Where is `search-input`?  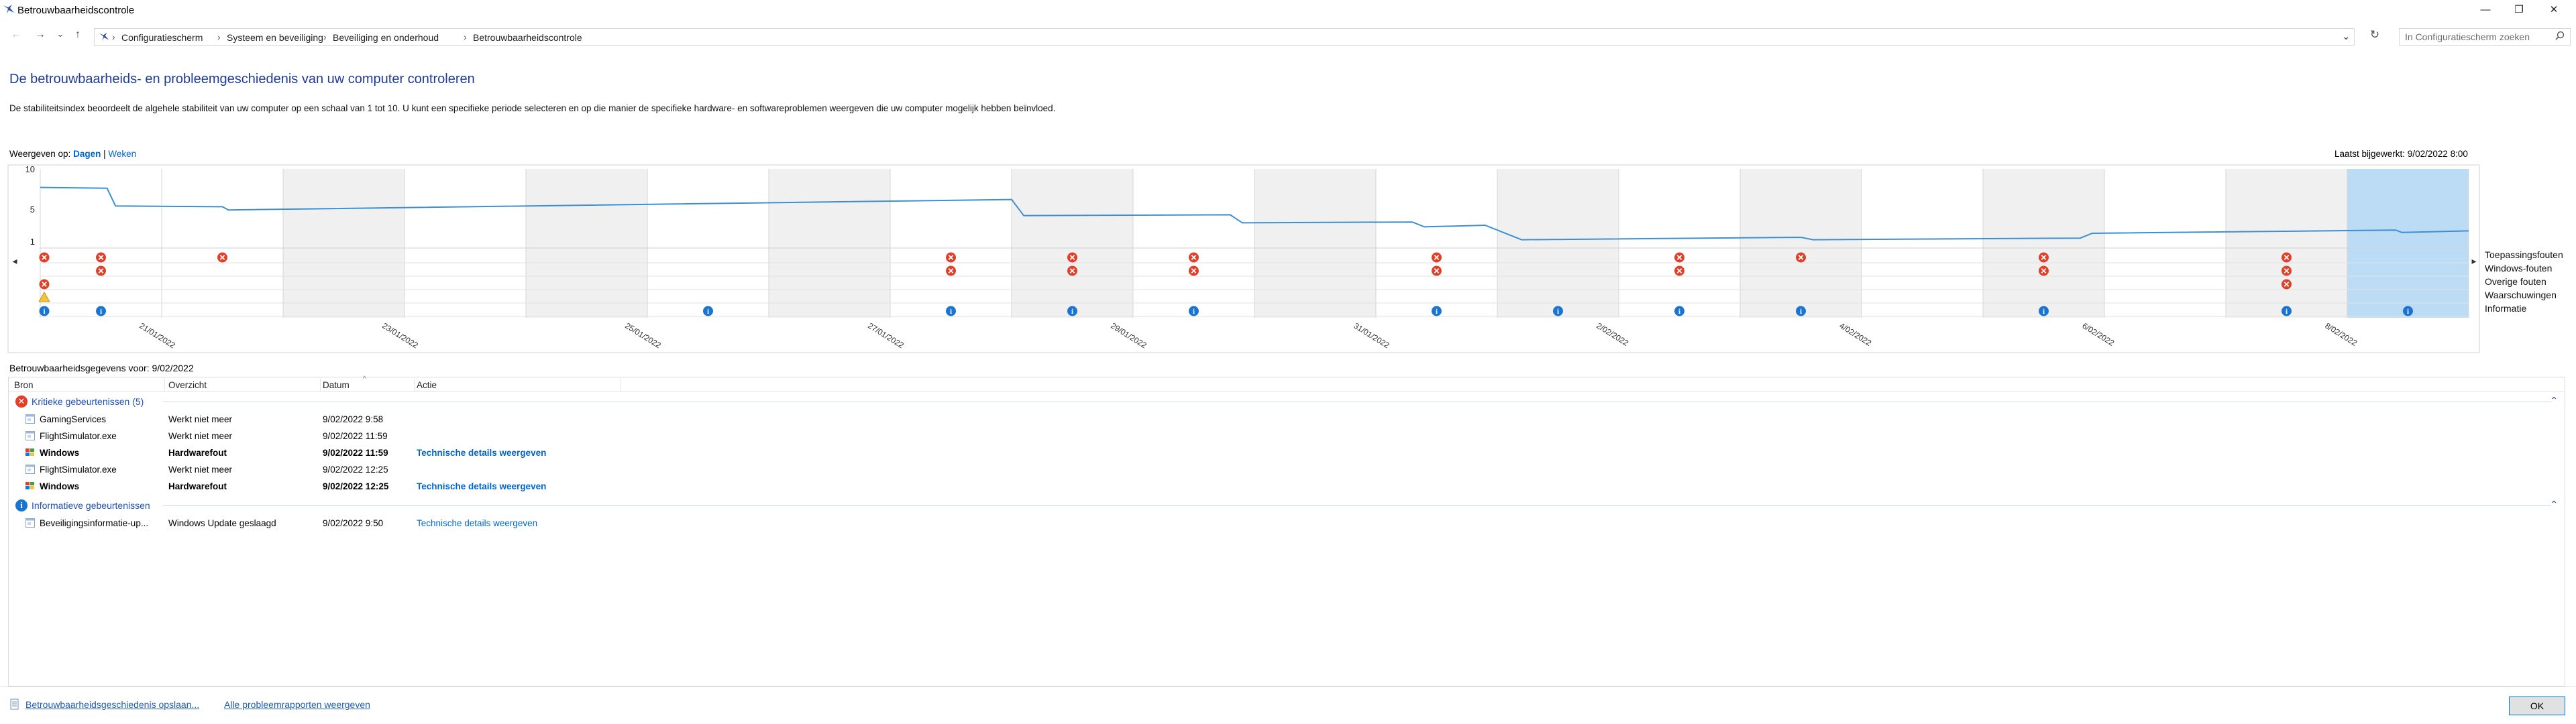
search-input is located at coordinates (2473, 37).